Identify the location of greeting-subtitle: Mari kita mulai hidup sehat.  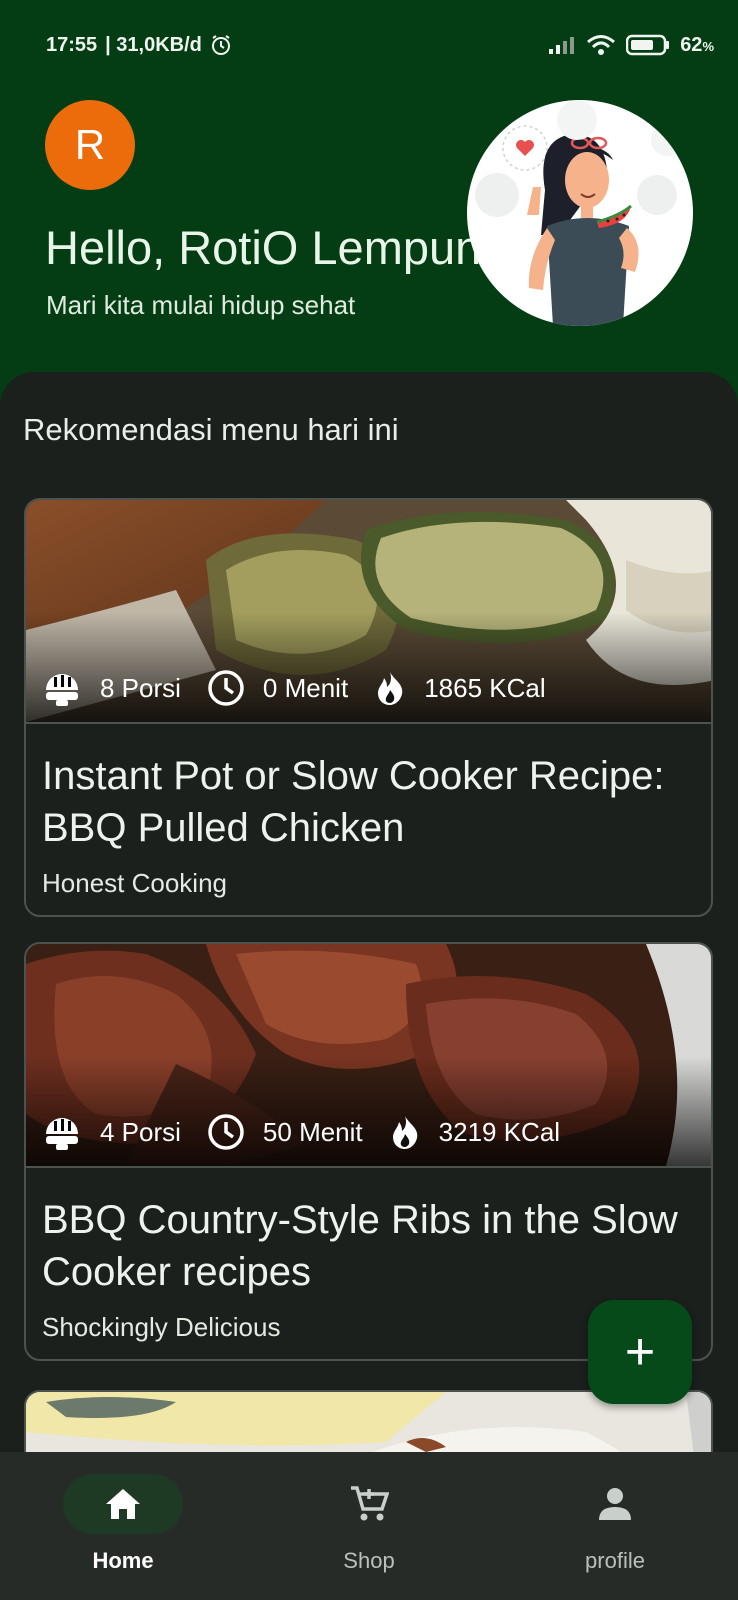
(201, 305).